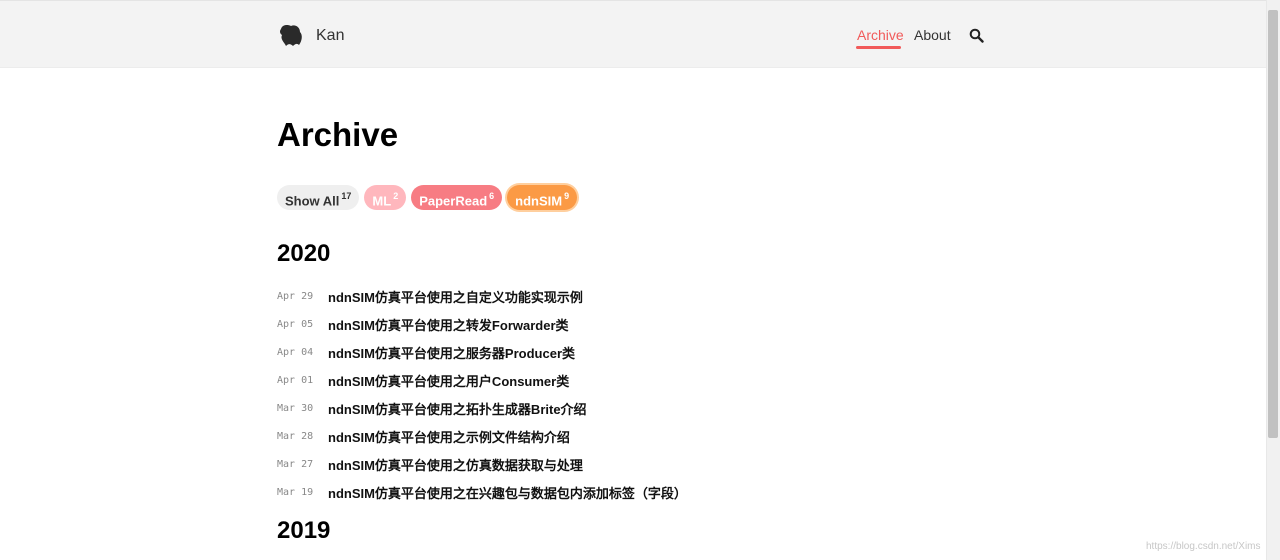 The height and width of the screenshot is (560, 1280). Describe the element at coordinates (304, 530) in the screenshot. I see `year-heading-2019: 2019` at that location.